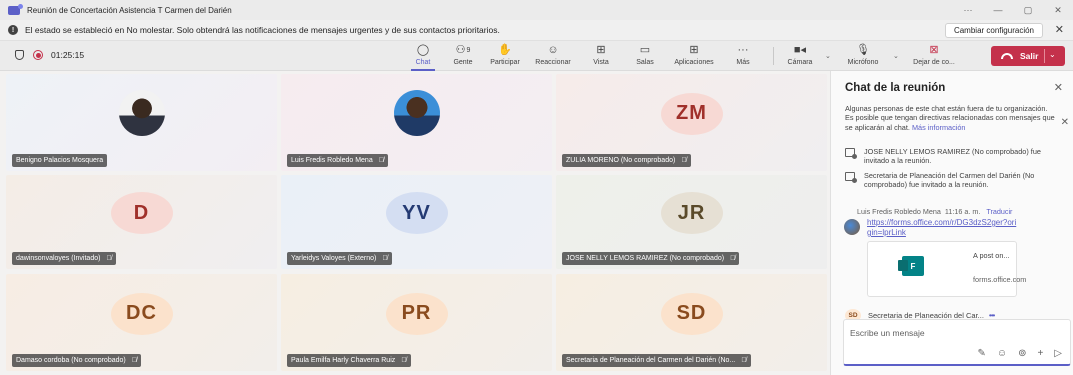 This screenshot has width=1073, height=375. I want to click on more-button: ··· Más, so click(743, 56).